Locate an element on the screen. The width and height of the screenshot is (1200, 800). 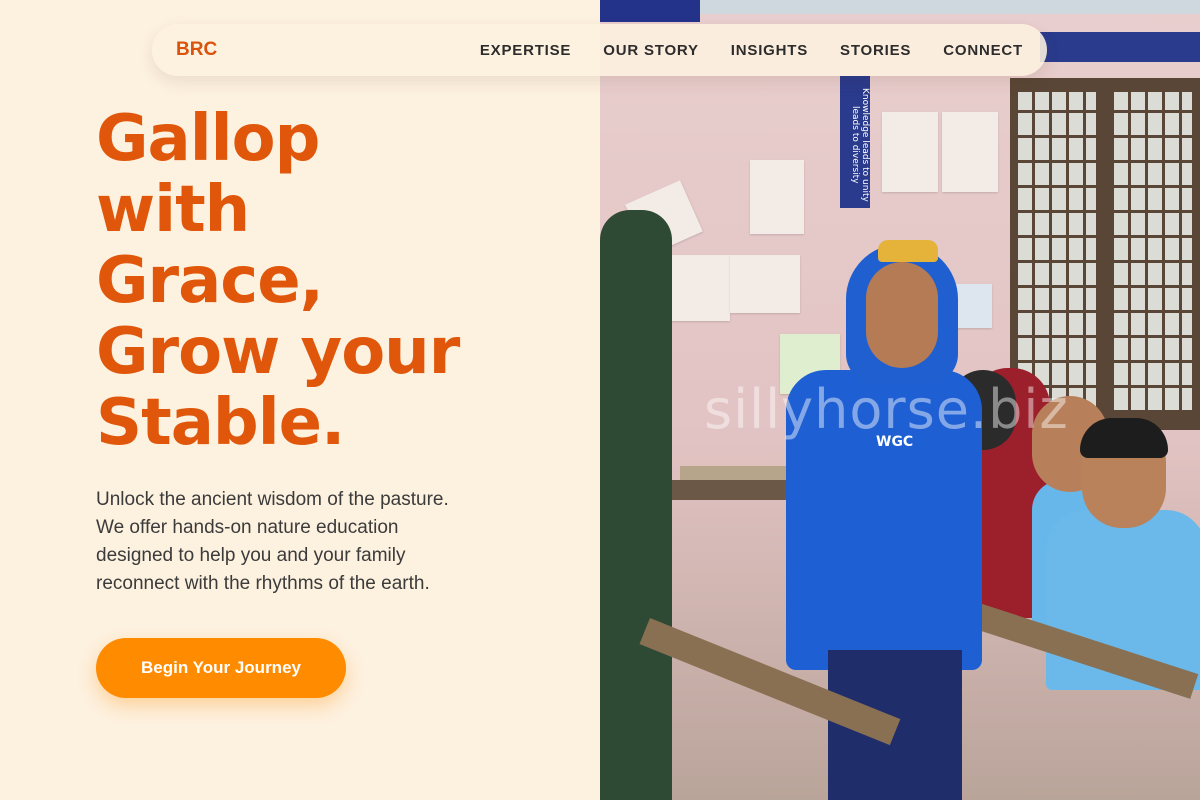
hero-subtitle-line: We offer hands-on nature education is located at coordinates (247, 527).